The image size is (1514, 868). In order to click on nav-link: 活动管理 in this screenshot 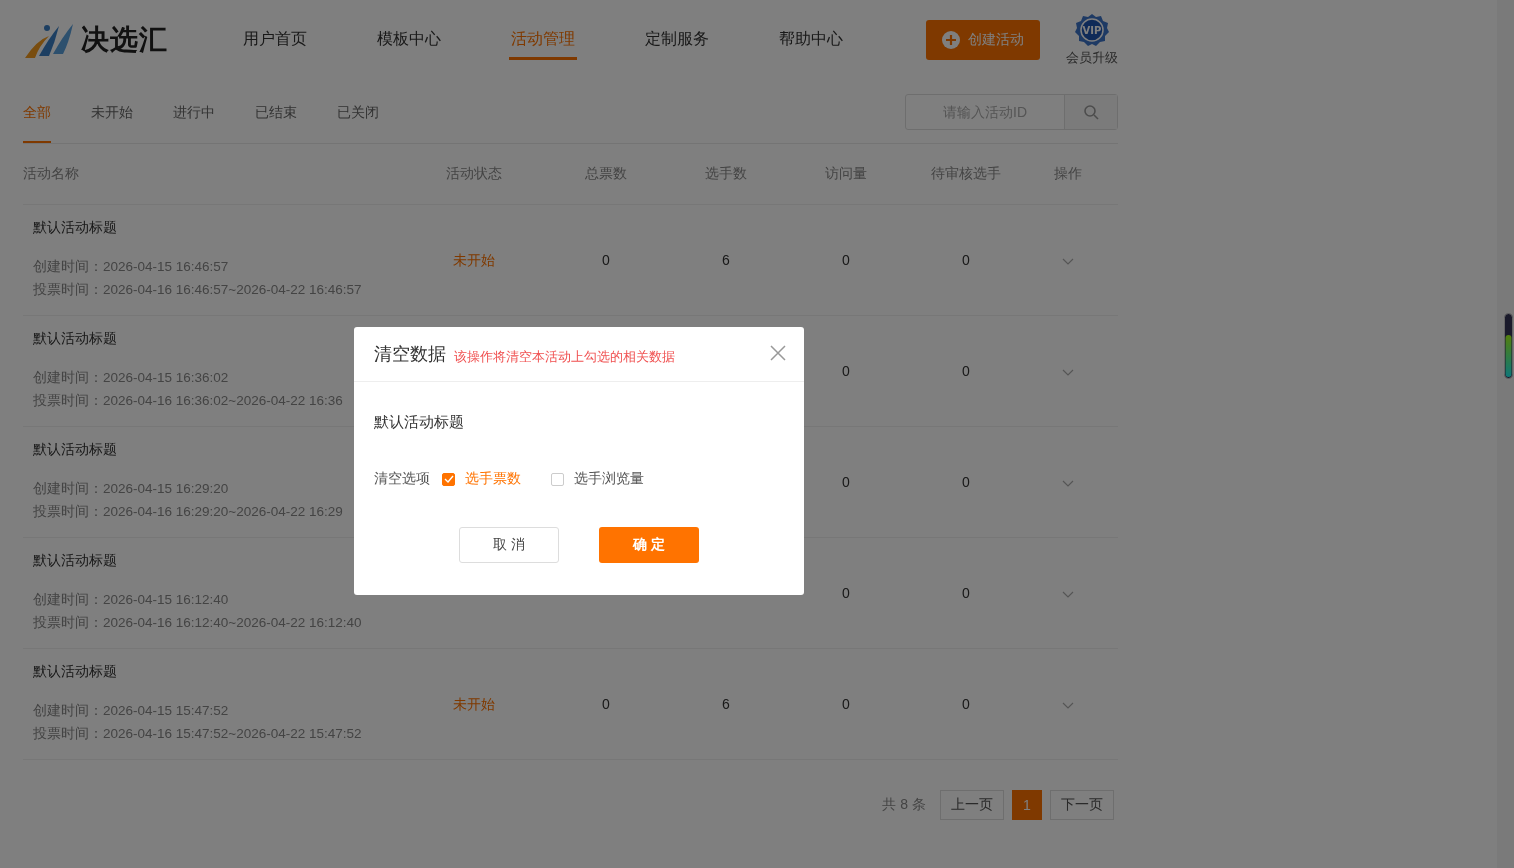, I will do `click(543, 40)`.